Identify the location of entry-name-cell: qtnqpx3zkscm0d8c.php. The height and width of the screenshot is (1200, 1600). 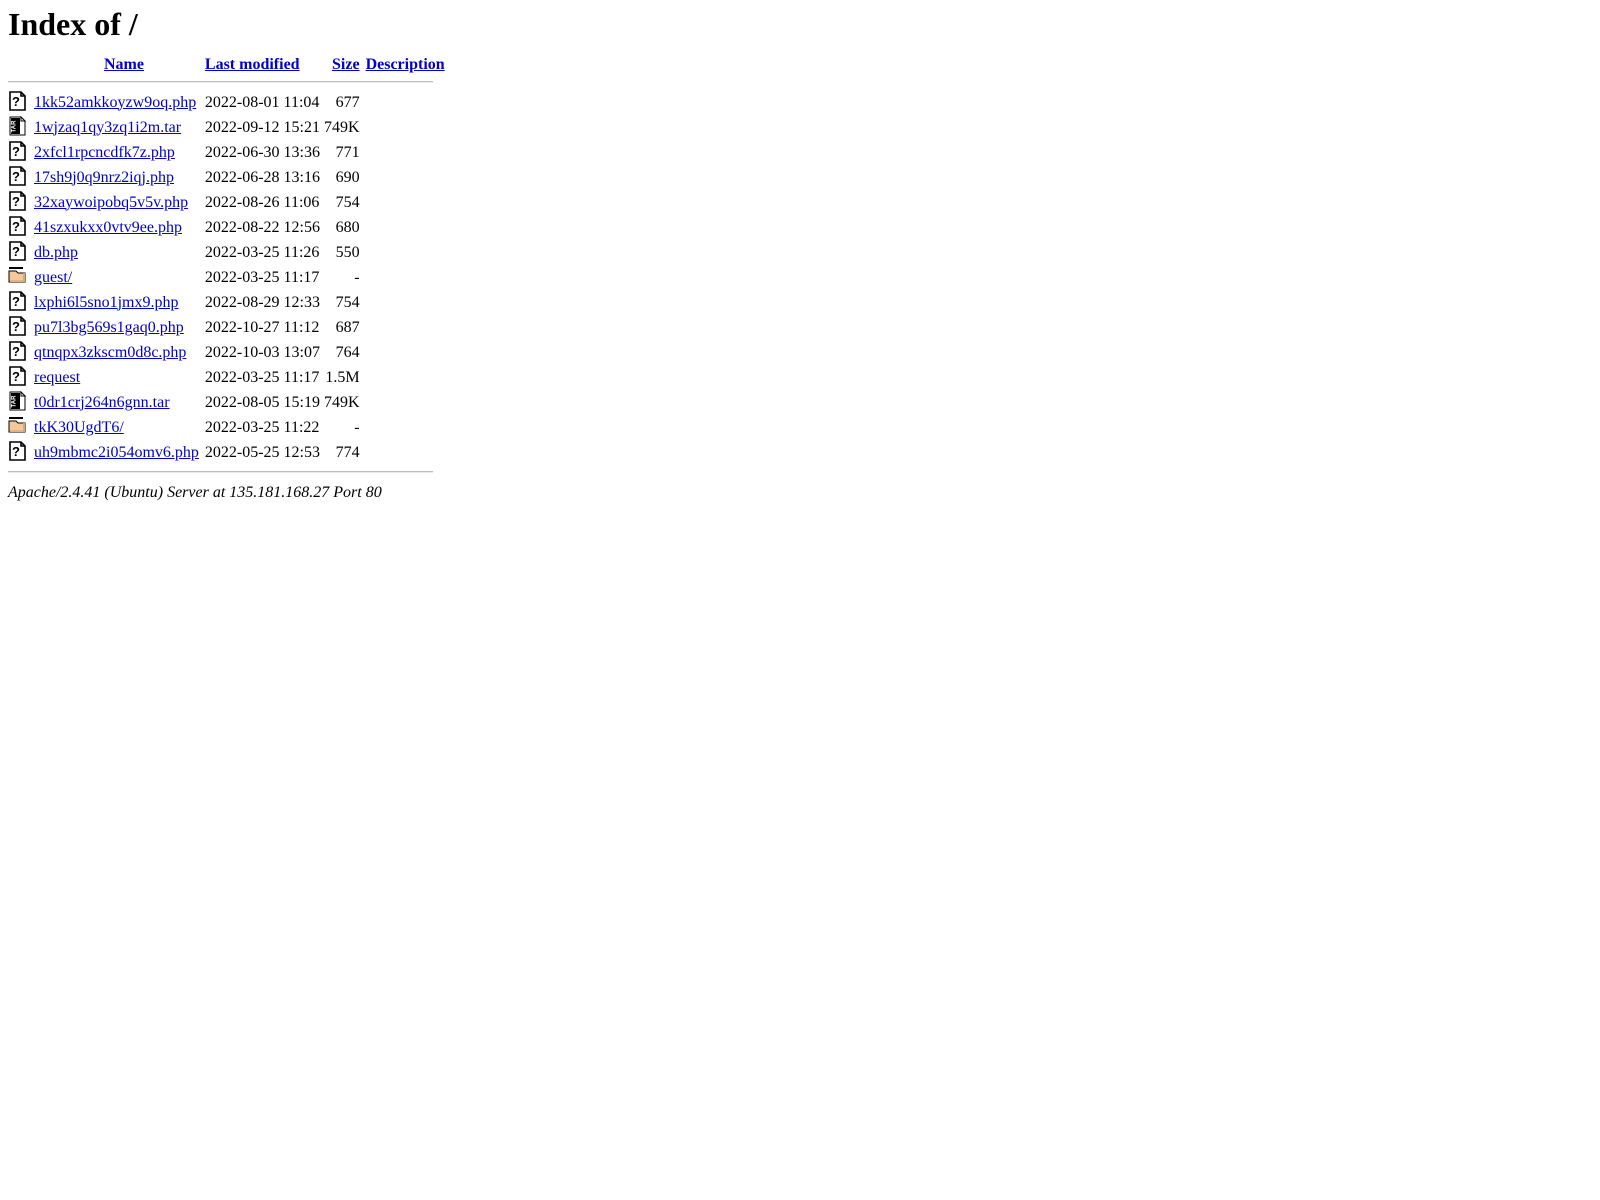
(119, 352).